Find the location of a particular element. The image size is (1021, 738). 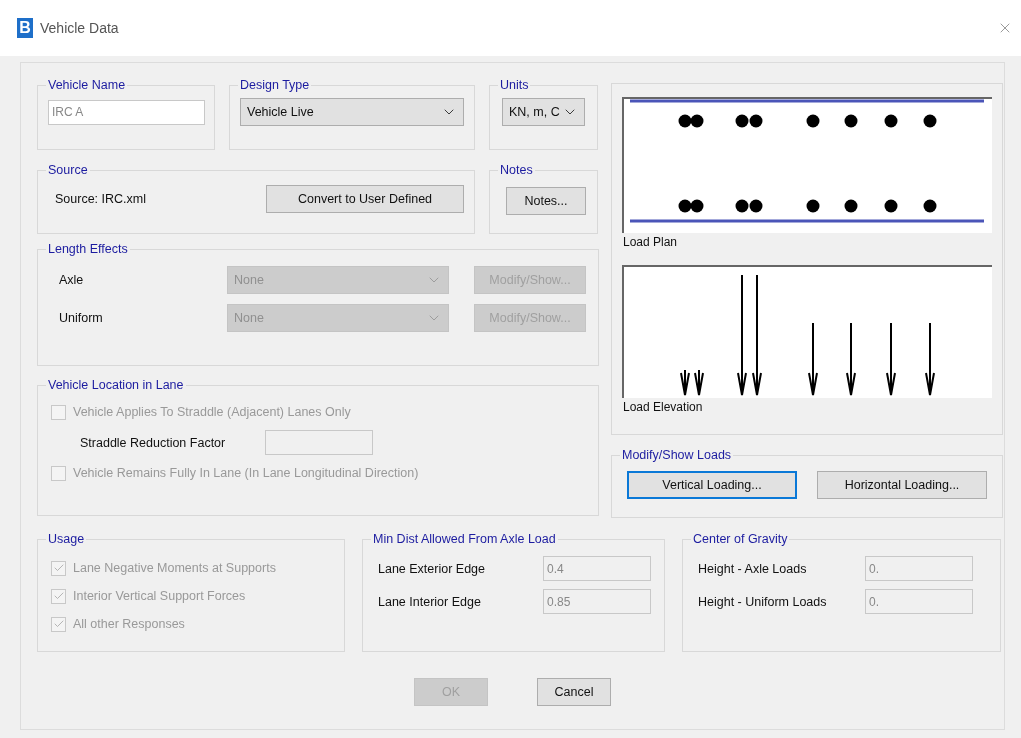

row-label: Axle is located at coordinates (72, 280).